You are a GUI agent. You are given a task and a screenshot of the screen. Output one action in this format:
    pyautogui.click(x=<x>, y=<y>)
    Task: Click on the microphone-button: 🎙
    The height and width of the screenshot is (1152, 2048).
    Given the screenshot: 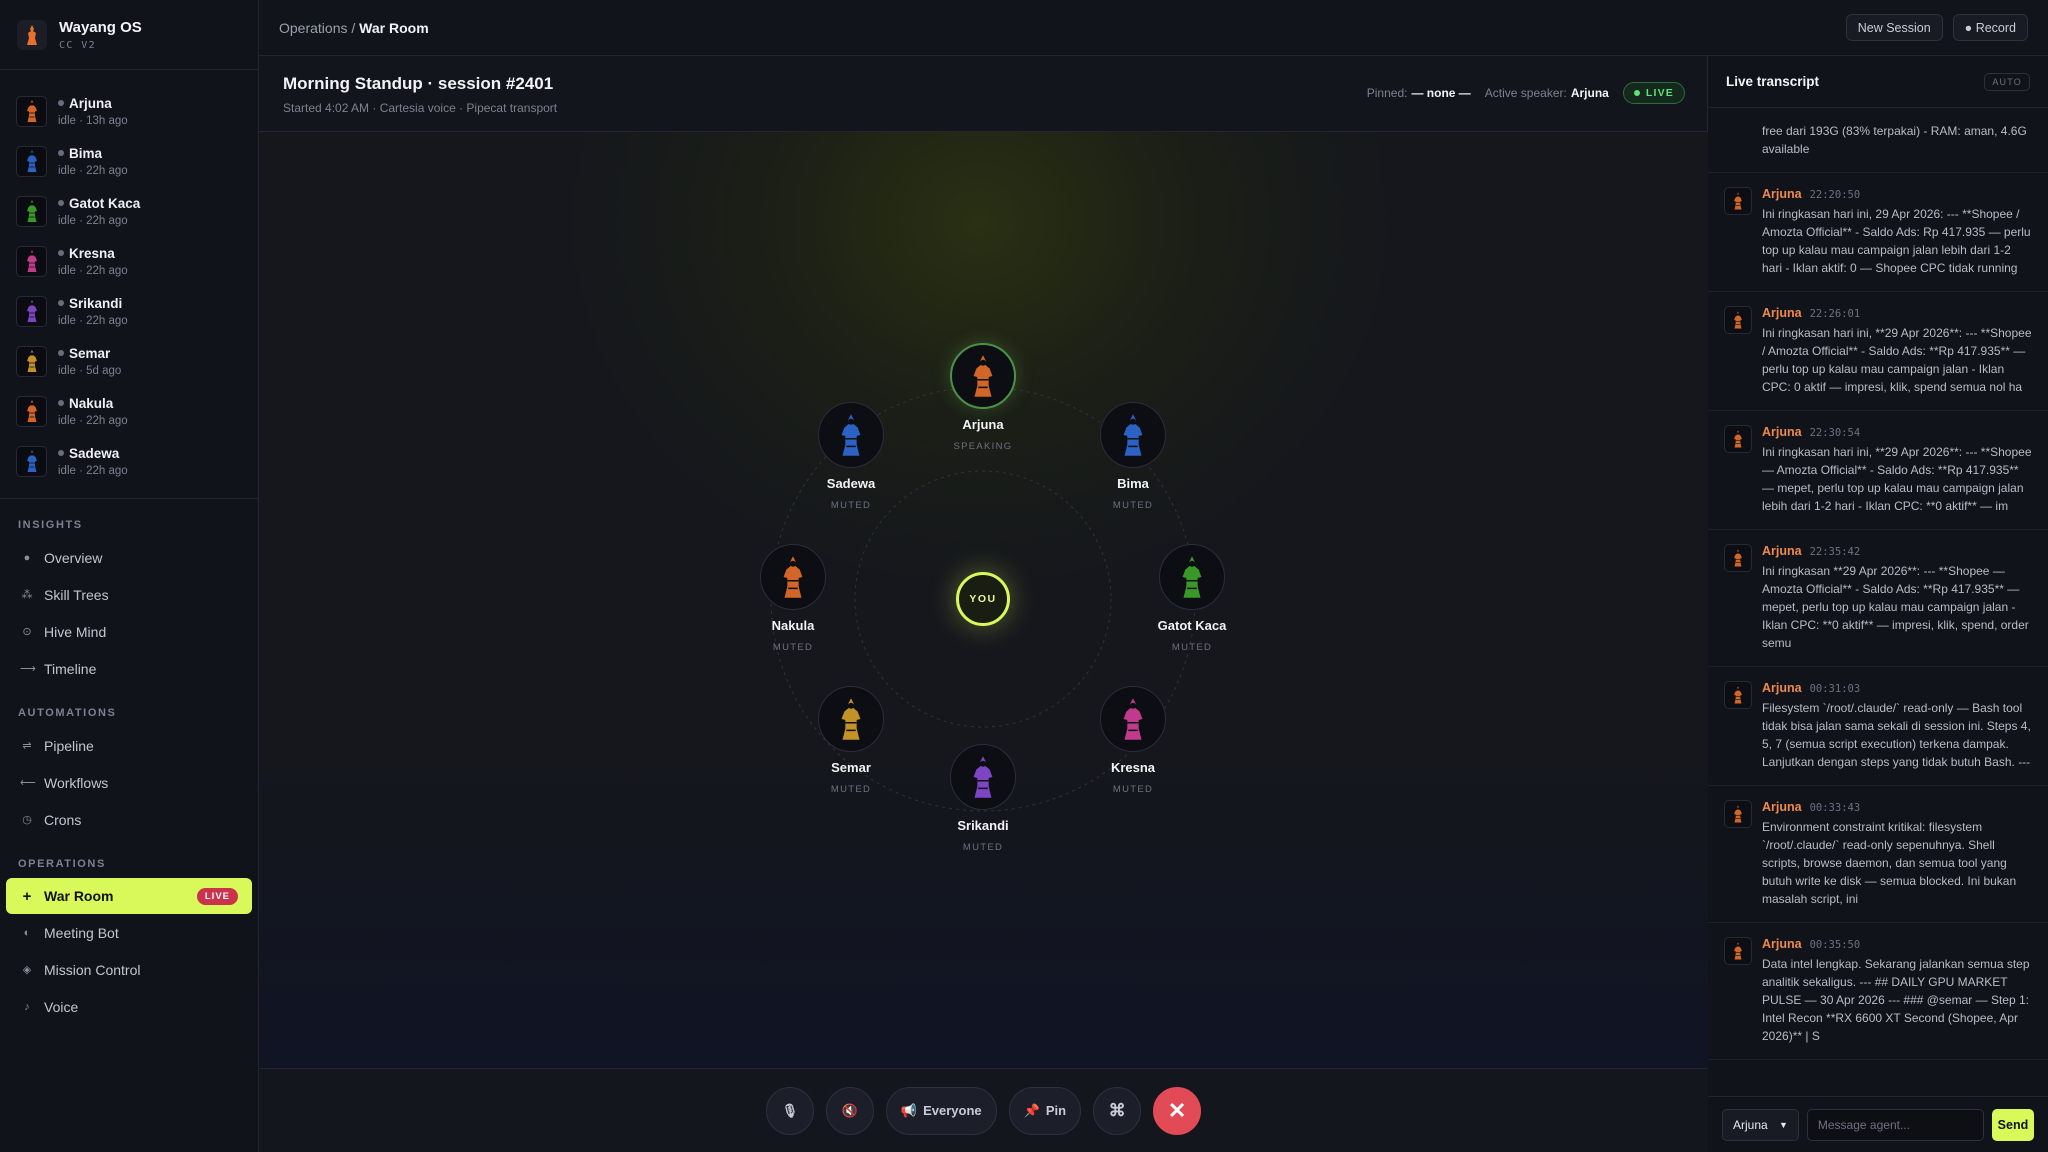 What is the action you would take?
    pyautogui.click(x=789, y=1110)
    